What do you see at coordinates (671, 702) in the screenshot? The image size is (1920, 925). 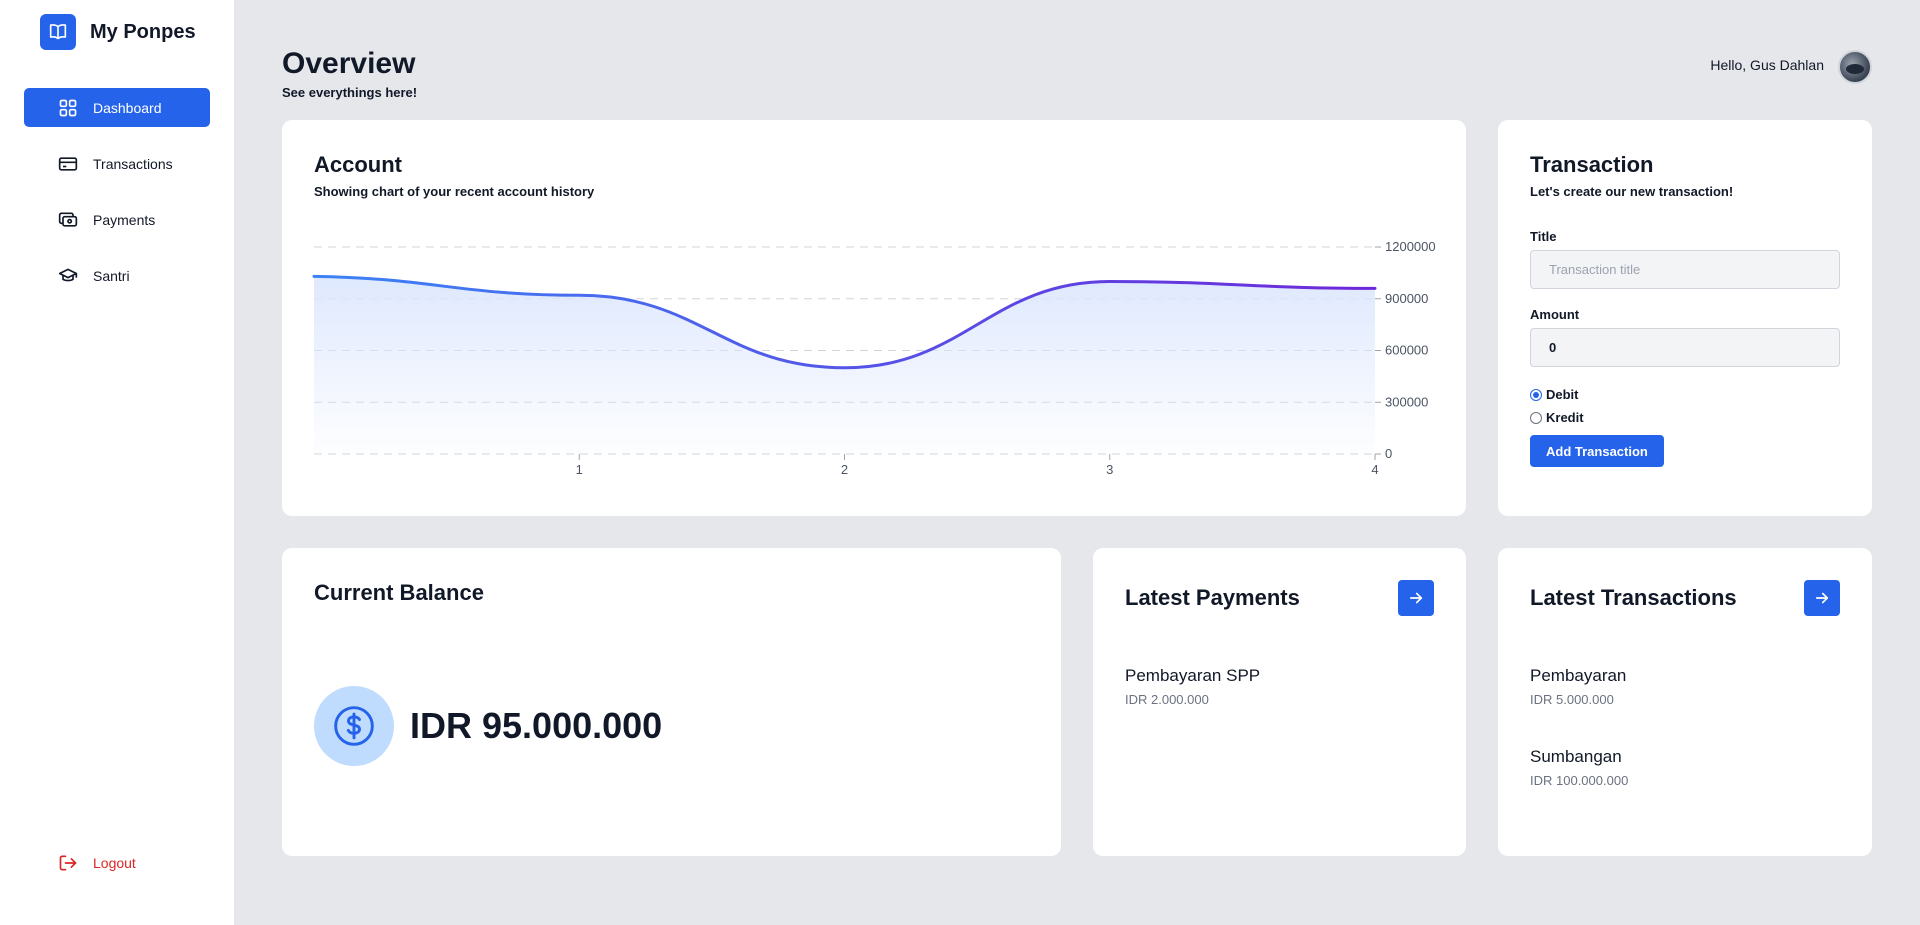 I see `balance-card: Current Balance IDR 95.000.000` at bounding box center [671, 702].